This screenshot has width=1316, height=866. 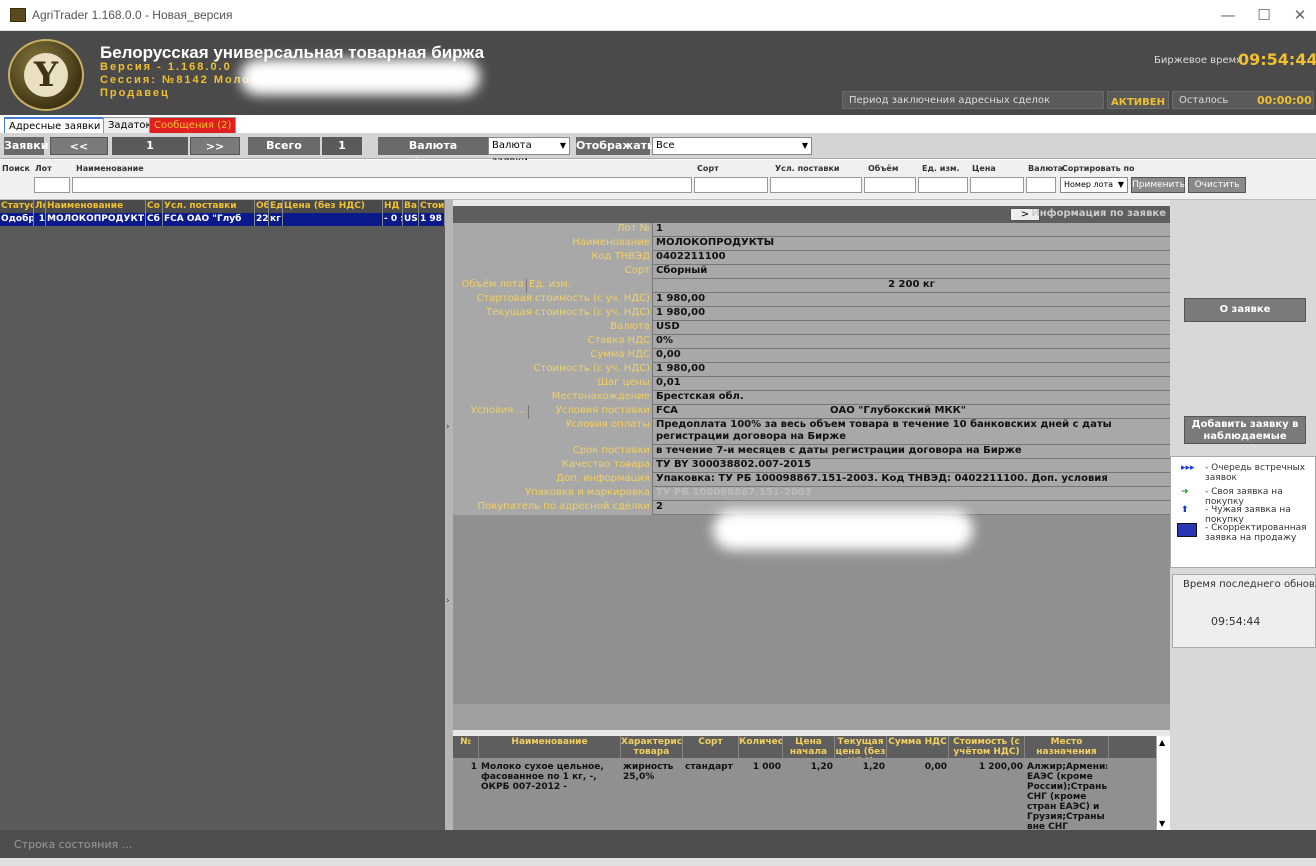 What do you see at coordinates (1204, 100) in the screenshot?
I see `remaining-label: Осталось` at bounding box center [1204, 100].